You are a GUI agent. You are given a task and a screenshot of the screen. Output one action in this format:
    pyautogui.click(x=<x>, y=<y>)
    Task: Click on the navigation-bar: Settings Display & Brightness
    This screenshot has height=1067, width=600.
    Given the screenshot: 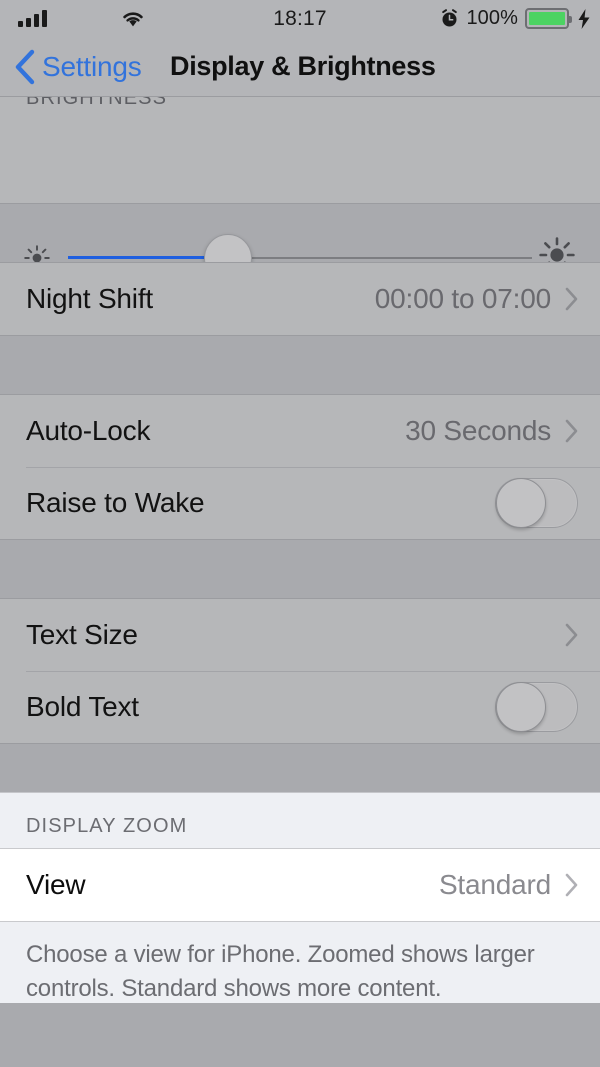 What is the action you would take?
    pyautogui.click(x=300, y=67)
    